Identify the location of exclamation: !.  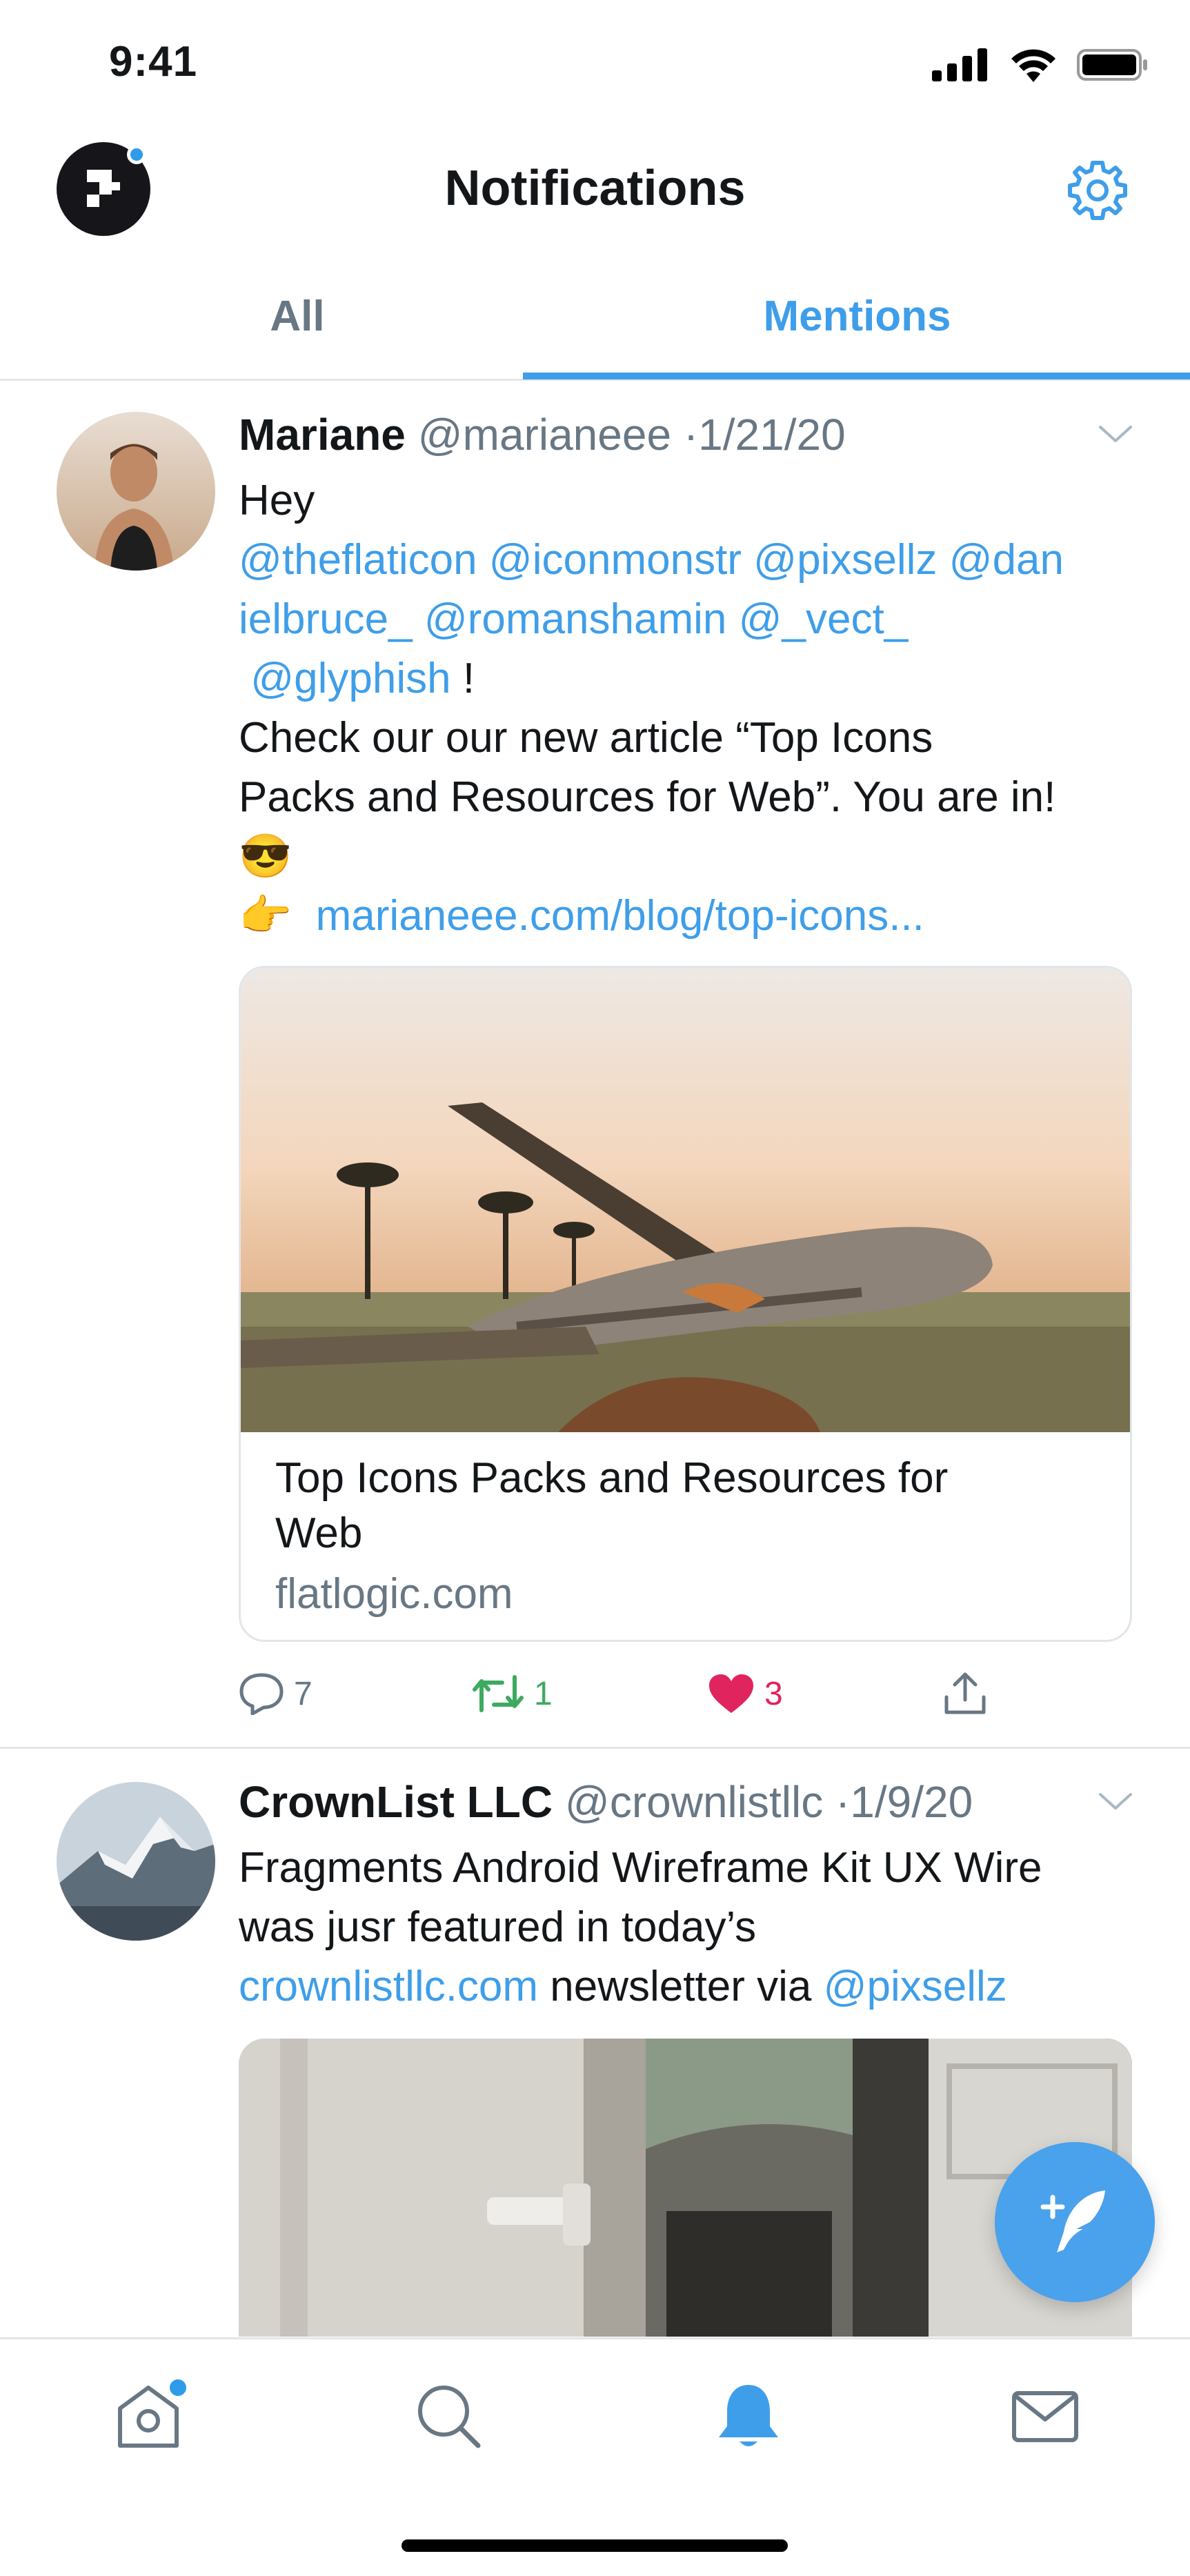
(468, 678).